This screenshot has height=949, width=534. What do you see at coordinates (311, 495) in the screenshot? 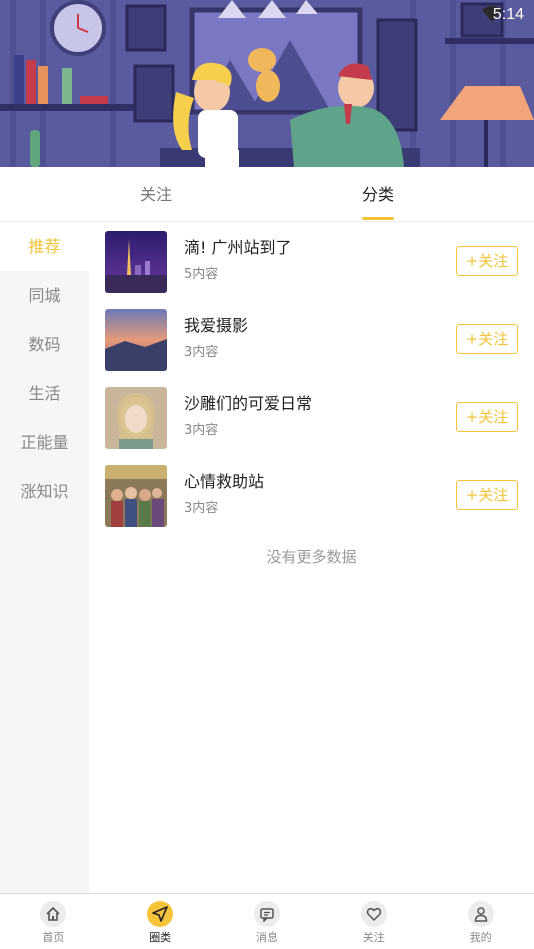
I see `list-item: 心情救助站 3内容 +关注` at bounding box center [311, 495].